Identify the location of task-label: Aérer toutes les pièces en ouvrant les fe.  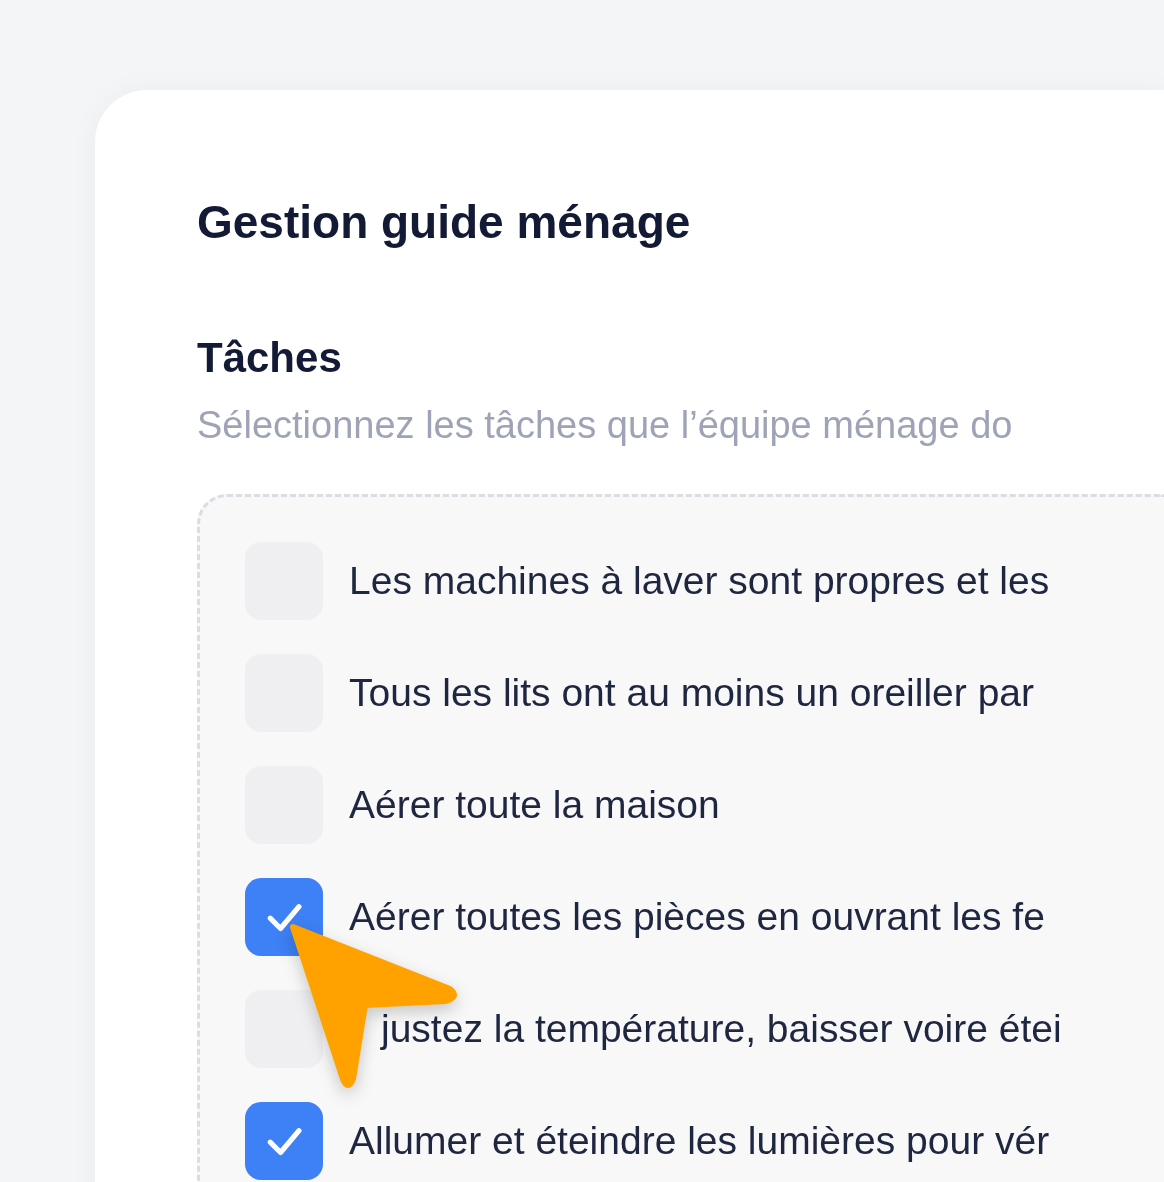
(697, 917).